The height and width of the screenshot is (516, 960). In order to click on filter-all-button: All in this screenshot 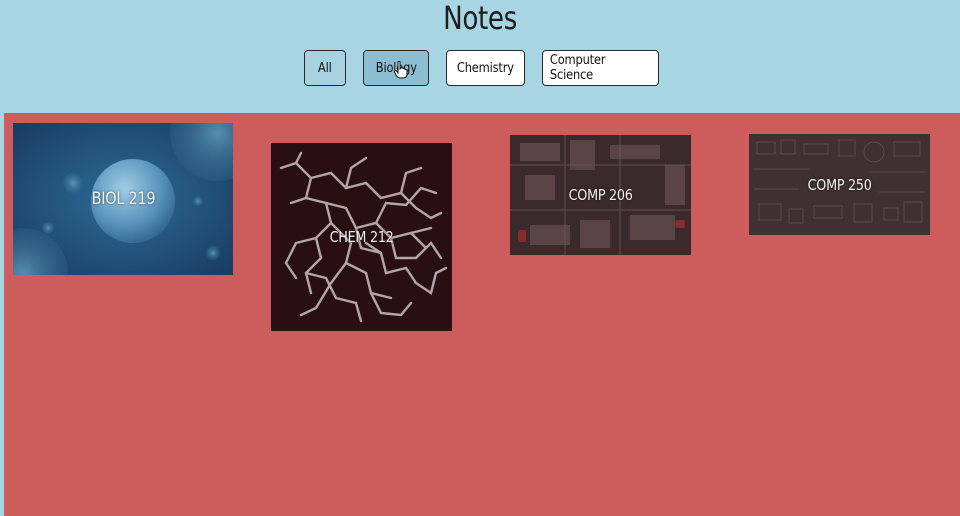, I will do `click(325, 68)`.